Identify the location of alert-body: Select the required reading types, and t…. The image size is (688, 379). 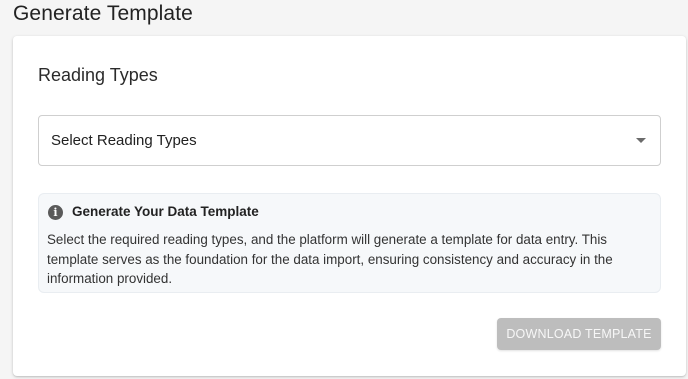
(330, 259).